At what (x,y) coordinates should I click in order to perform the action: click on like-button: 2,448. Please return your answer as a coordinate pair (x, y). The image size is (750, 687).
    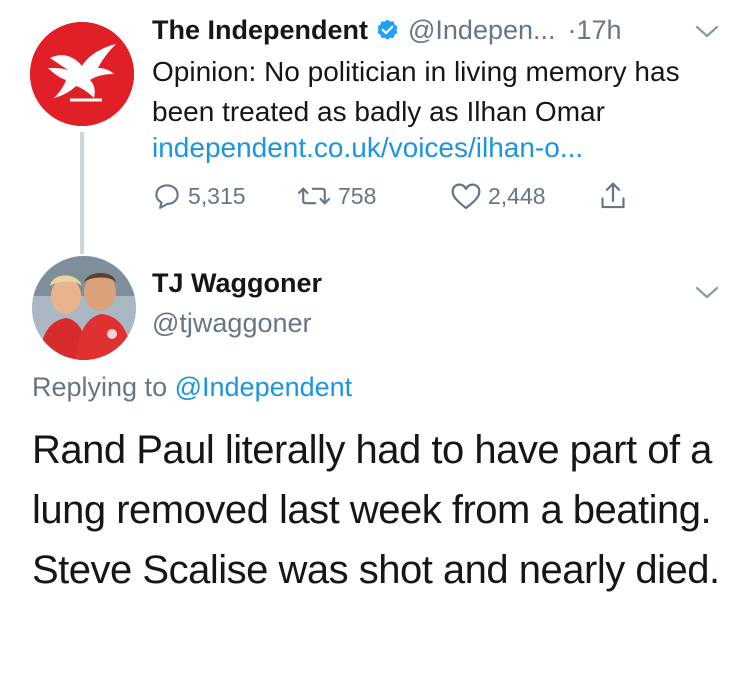
    Looking at the image, I should click on (498, 196).